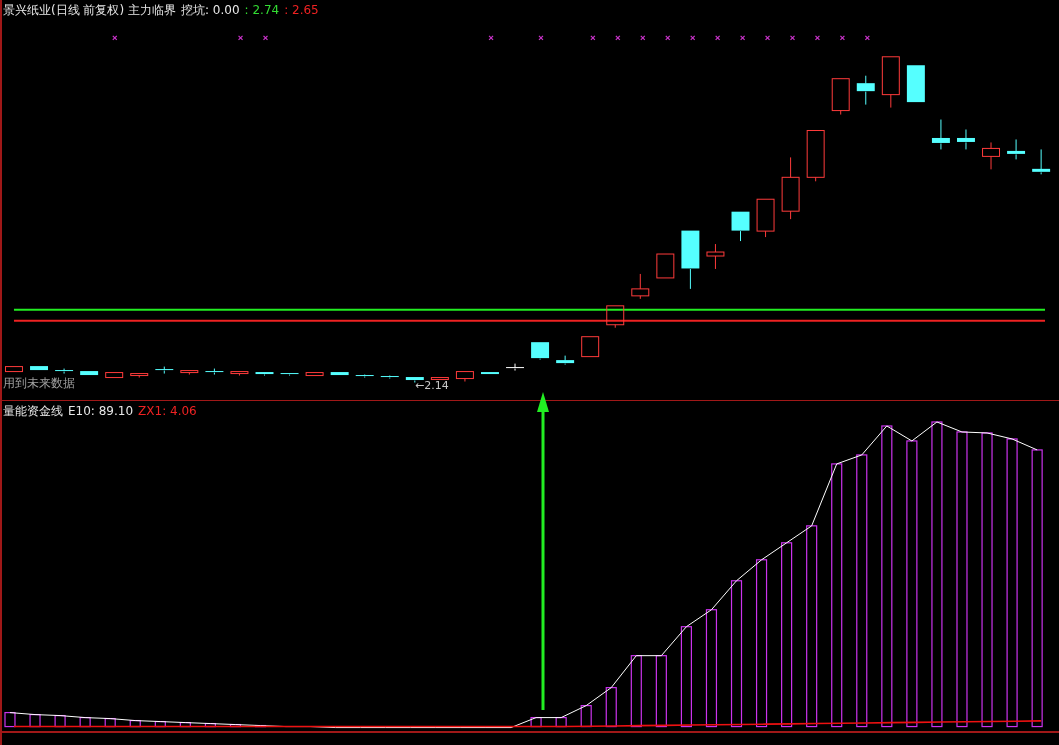 This screenshot has width=1059, height=745. Describe the element at coordinates (101, 411) in the screenshot. I see `indicator-value: E10: 89.10` at that location.